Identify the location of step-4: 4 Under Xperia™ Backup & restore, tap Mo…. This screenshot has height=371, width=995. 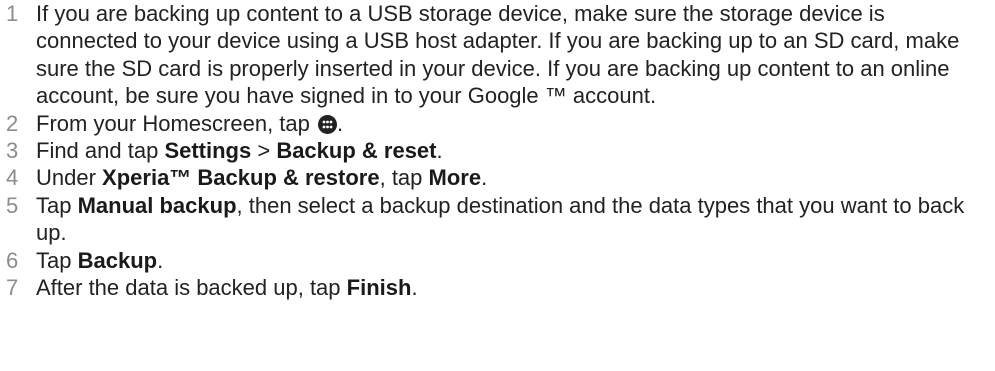
(497, 177).